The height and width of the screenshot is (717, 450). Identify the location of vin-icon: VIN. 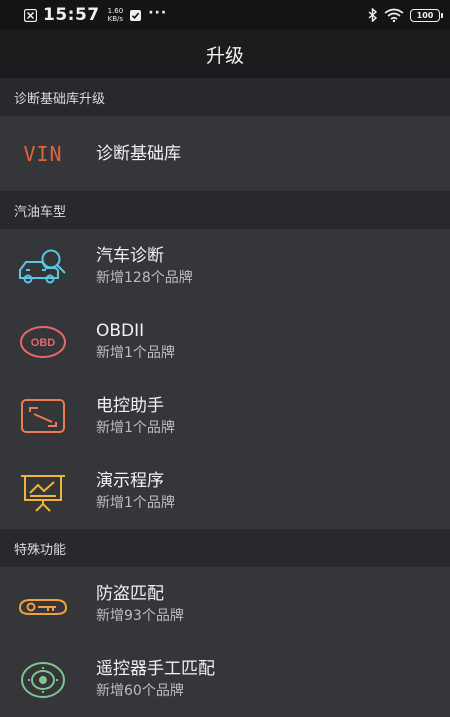
(43, 154).